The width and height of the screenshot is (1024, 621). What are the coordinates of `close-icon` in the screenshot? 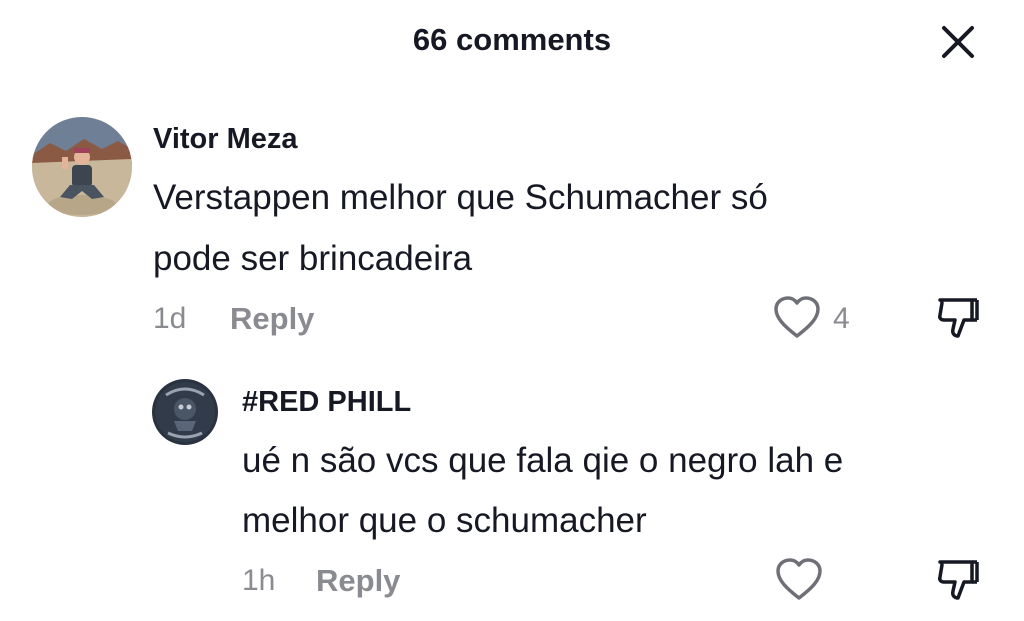 It's located at (958, 42).